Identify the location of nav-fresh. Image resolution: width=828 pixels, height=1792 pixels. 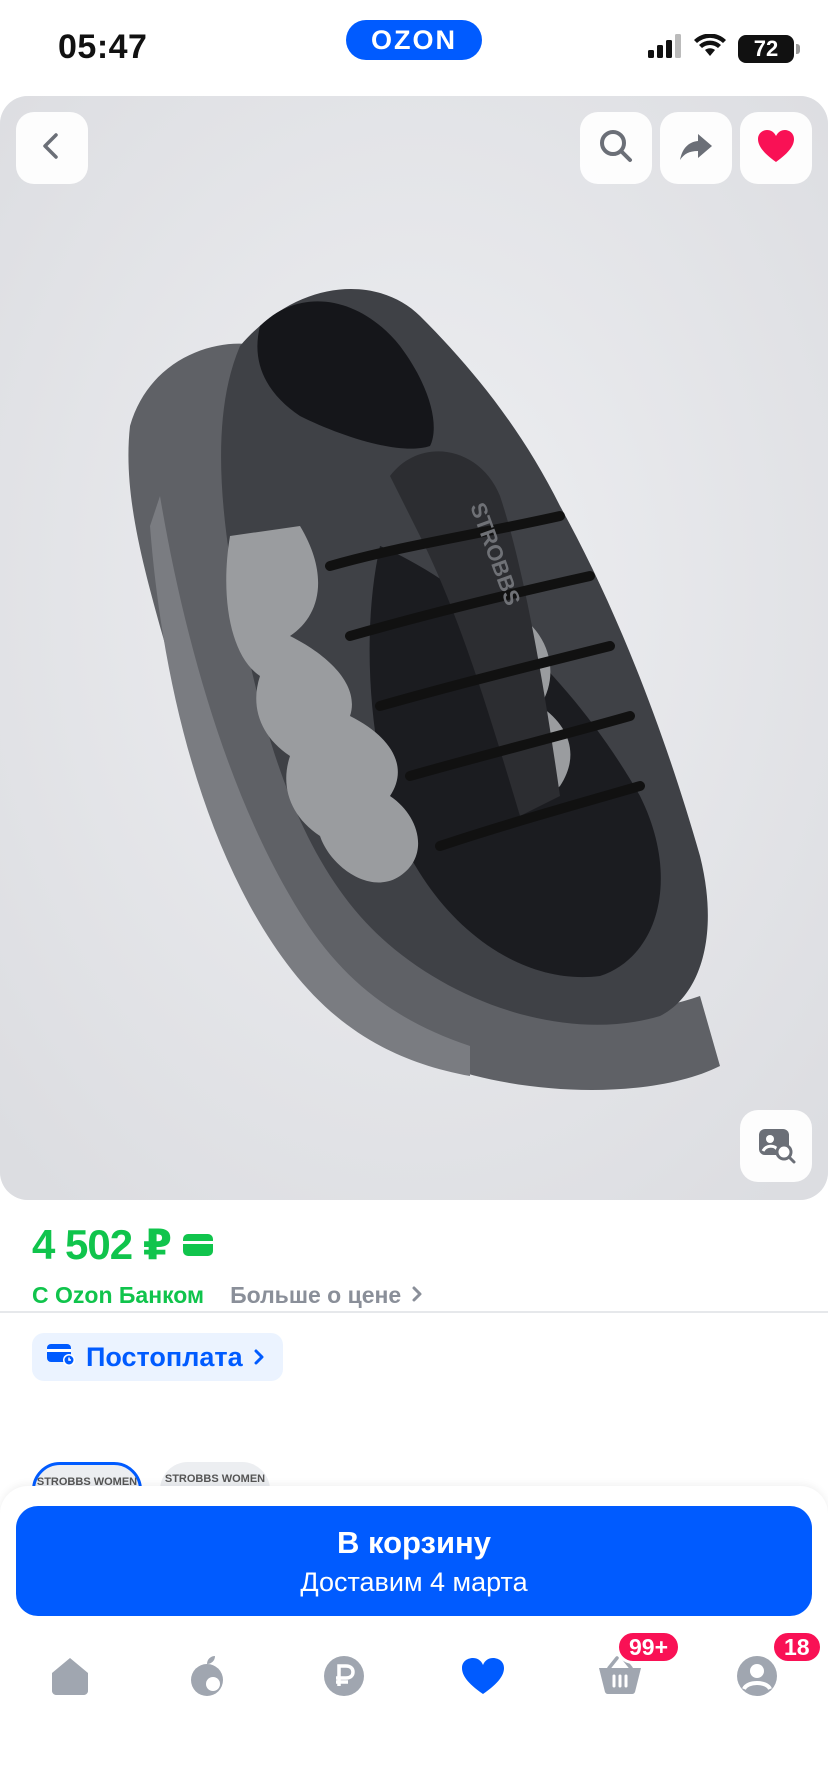
(207, 1678).